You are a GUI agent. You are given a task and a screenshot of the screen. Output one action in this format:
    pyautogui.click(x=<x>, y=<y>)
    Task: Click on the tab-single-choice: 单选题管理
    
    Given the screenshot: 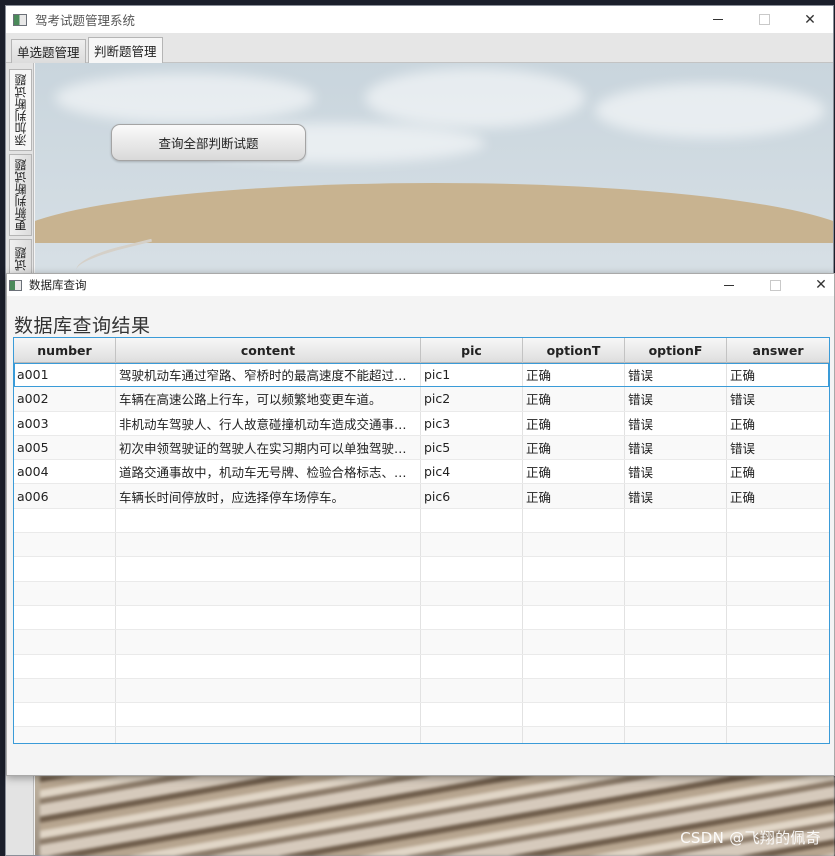 What is the action you would take?
    pyautogui.click(x=48, y=51)
    